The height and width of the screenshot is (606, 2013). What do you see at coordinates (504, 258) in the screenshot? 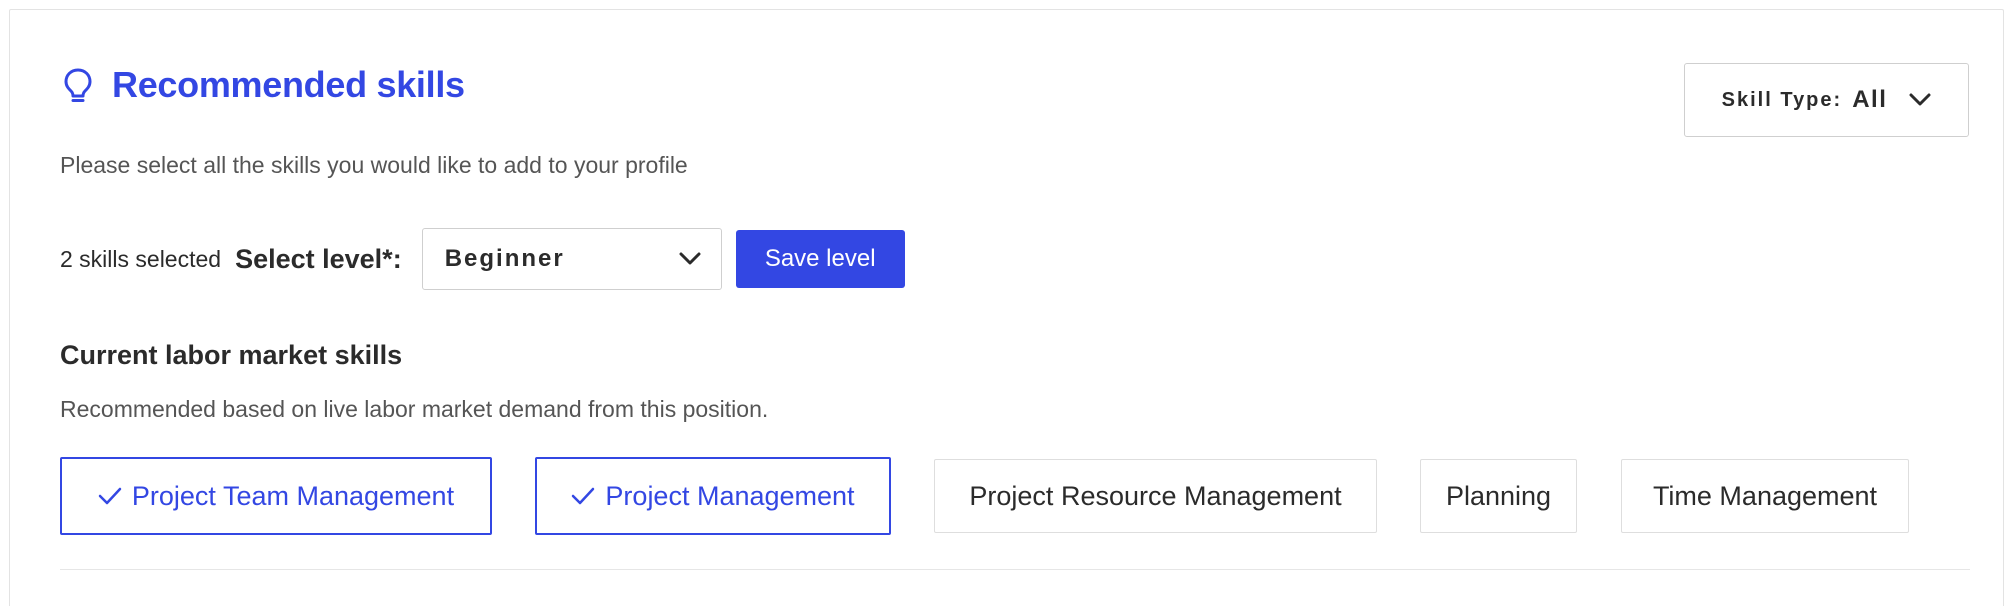
I see `level-select-value: Beginner` at bounding box center [504, 258].